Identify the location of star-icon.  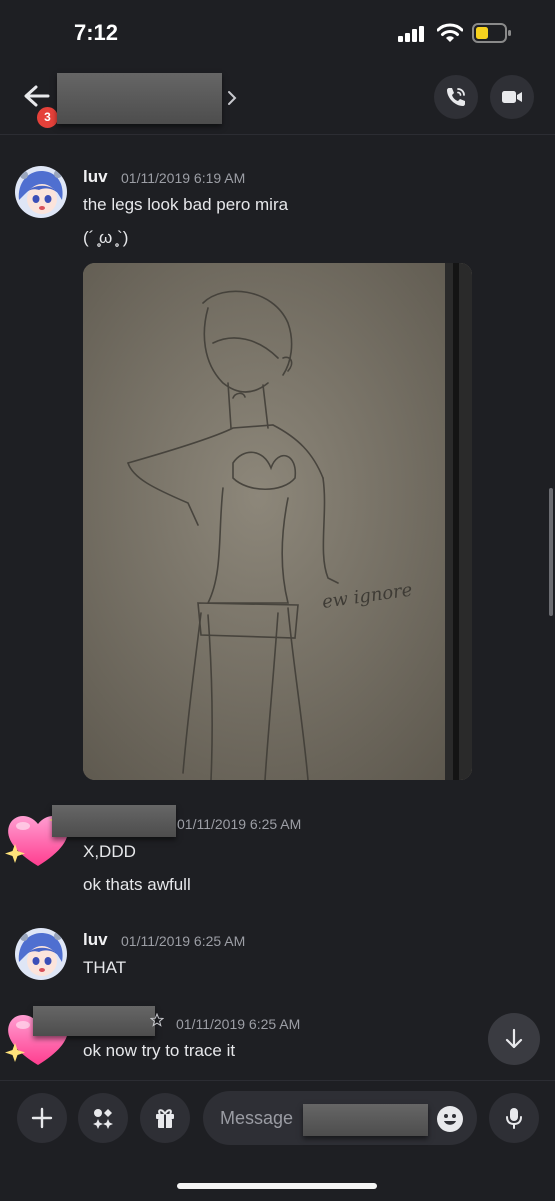
(157, 1020).